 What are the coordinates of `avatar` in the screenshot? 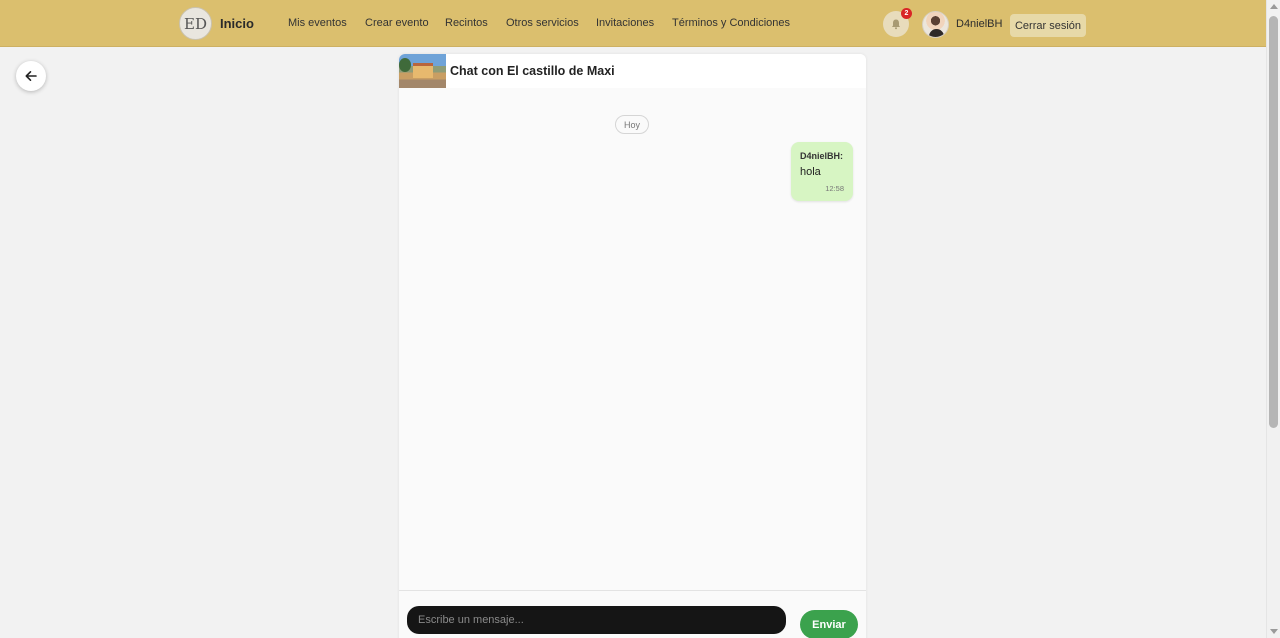 It's located at (935, 24).